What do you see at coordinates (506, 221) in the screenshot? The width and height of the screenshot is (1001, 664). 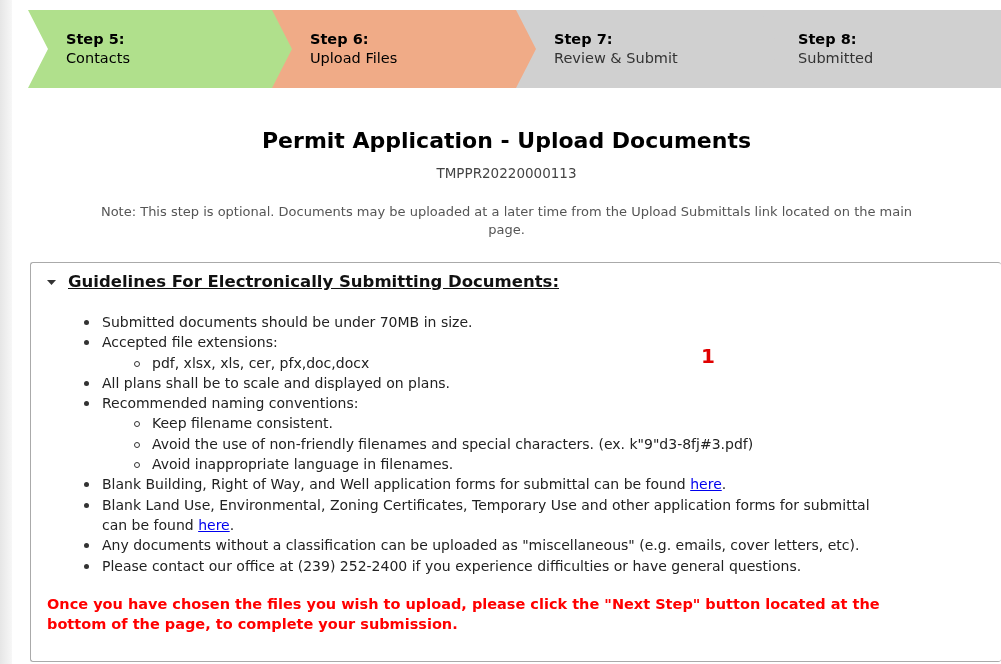 I see `note-text: Note: This step is optional. Documents may be uploaded at a later time from the Upload Submittals link located on the main page.` at bounding box center [506, 221].